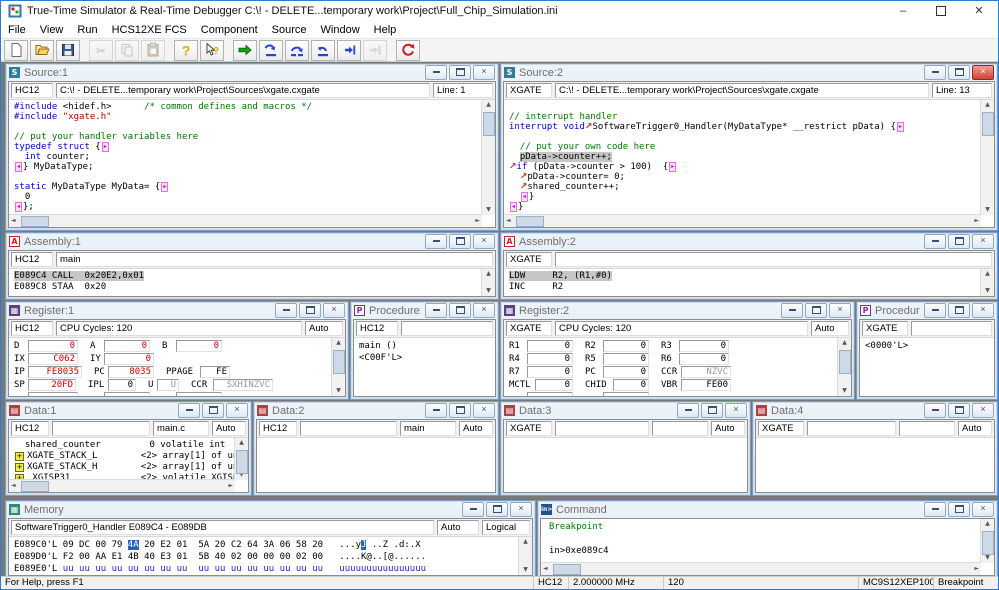 This screenshot has height=590, width=999. What do you see at coordinates (248, 276) in the screenshot?
I see `asm-line: E089C4 CALL 0x20E2,0x01` at bounding box center [248, 276].